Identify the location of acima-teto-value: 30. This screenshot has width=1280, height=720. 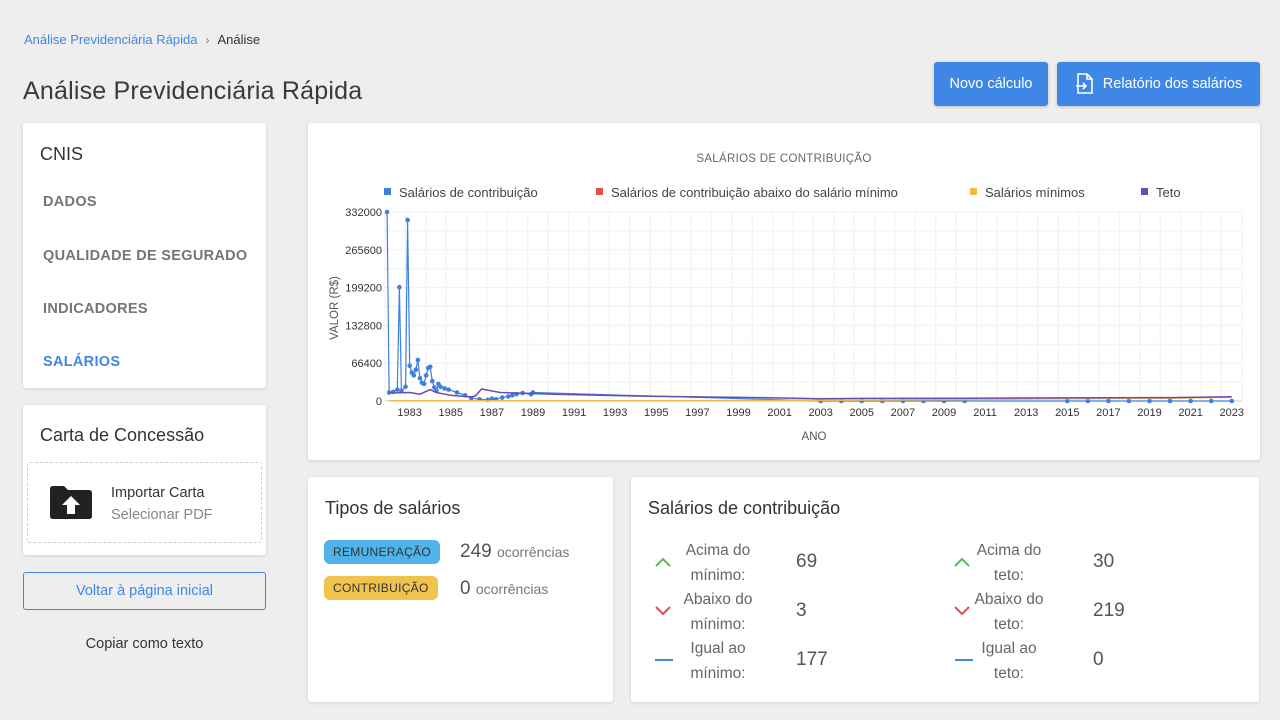
(1104, 561).